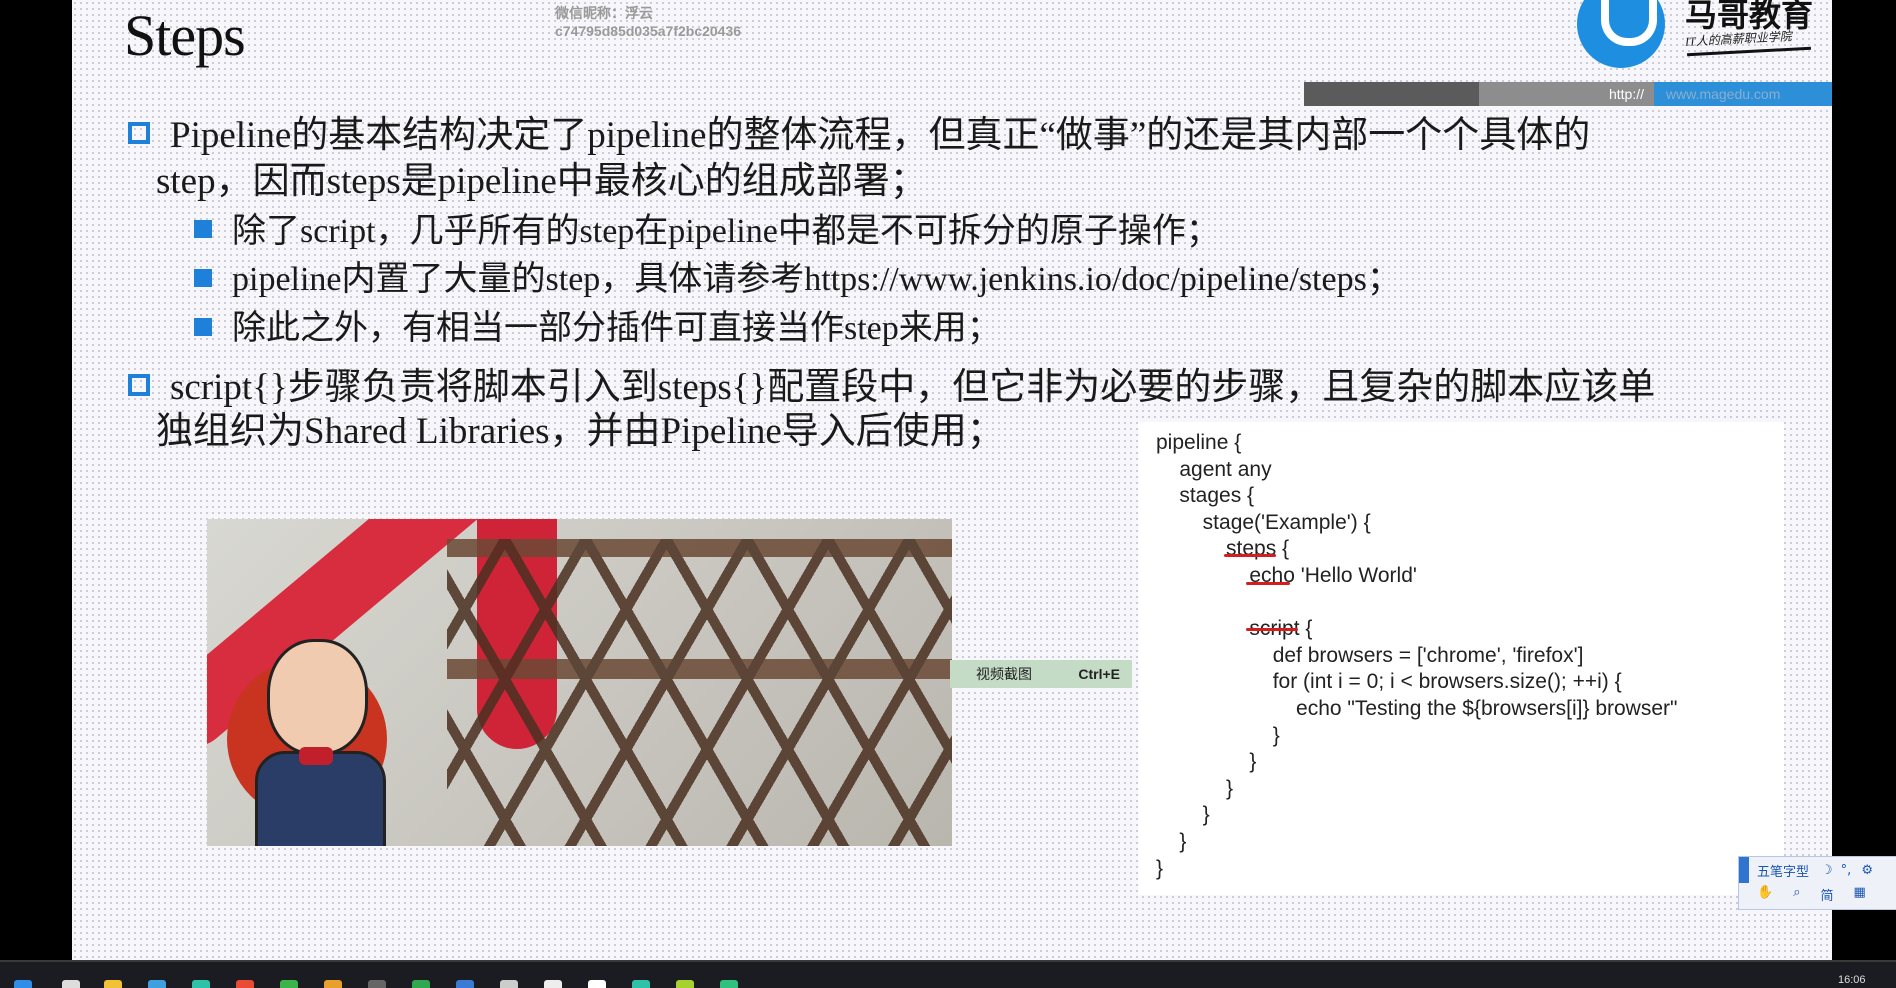 The height and width of the screenshot is (988, 1896). I want to click on hand-icon: ✋, so click(1765, 894).